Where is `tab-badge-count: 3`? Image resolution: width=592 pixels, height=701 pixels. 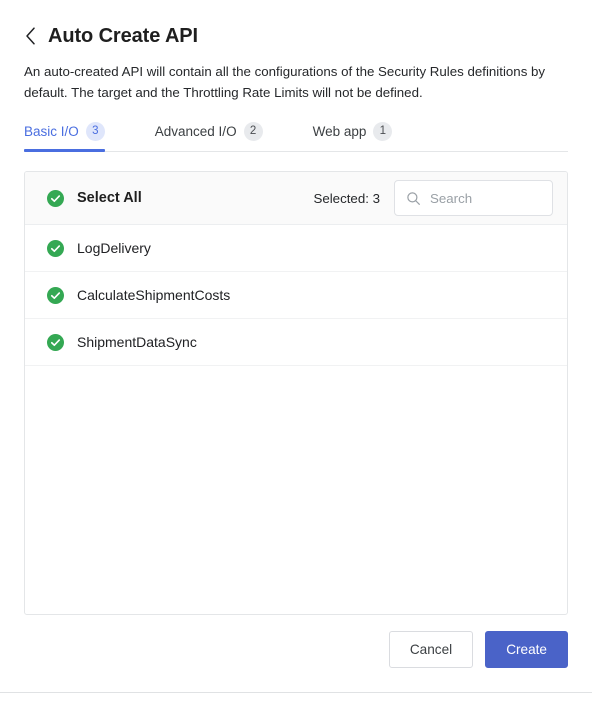
tab-badge-count: 3 is located at coordinates (95, 131).